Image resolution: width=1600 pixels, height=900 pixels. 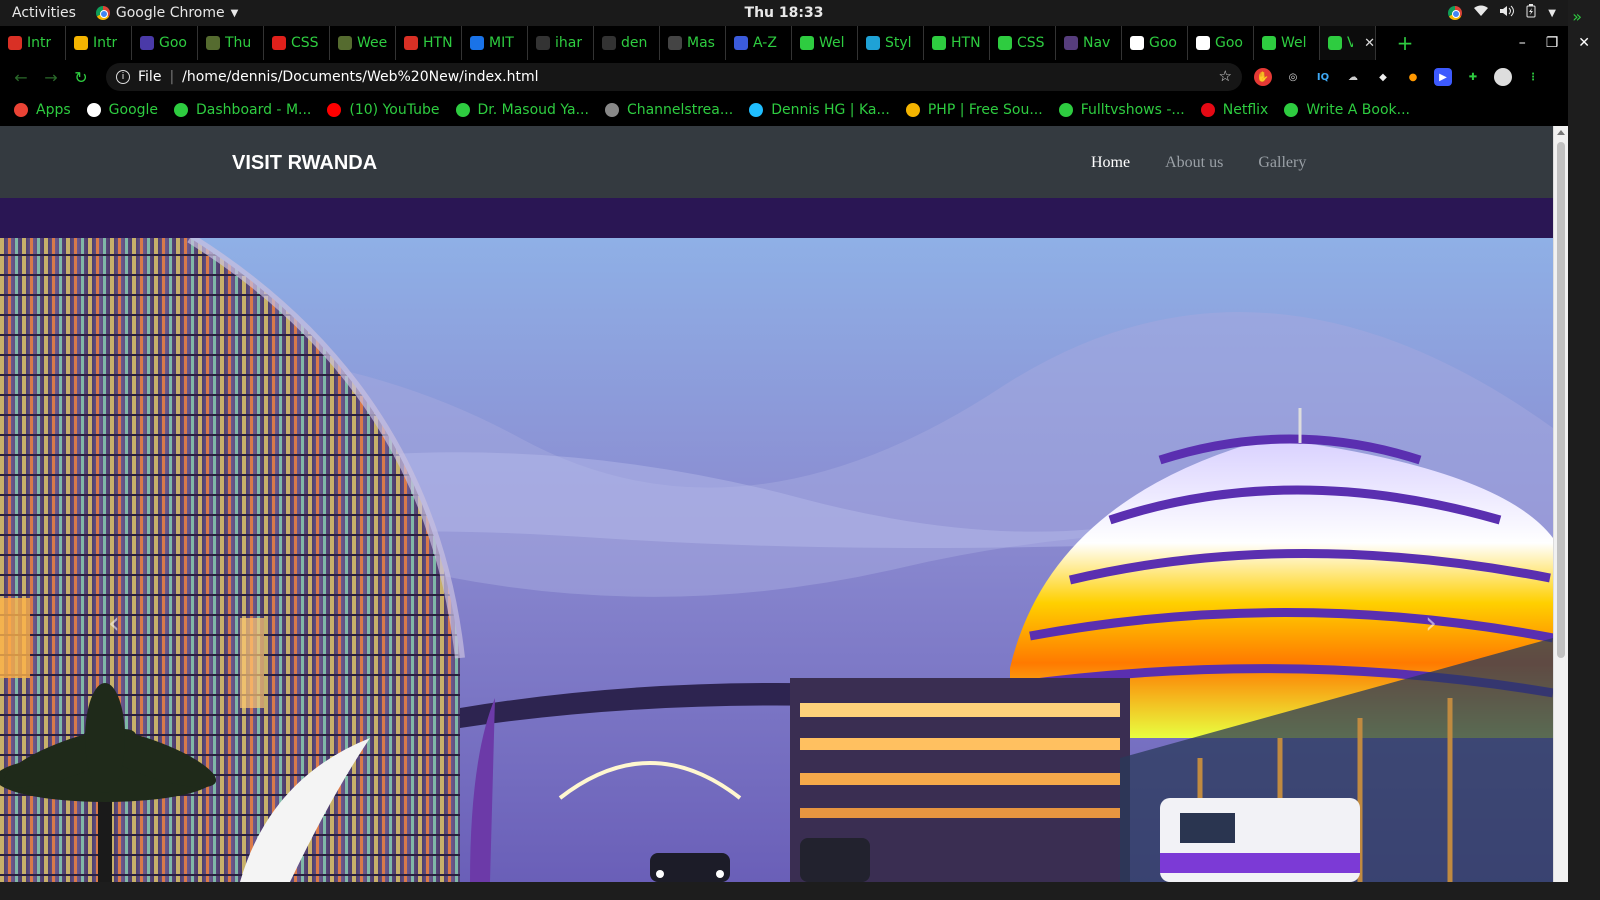 What do you see at coordinates (1163, 43) in the screenshot?
I see `tab-label: Goo` at bounding box center [1163, 43].